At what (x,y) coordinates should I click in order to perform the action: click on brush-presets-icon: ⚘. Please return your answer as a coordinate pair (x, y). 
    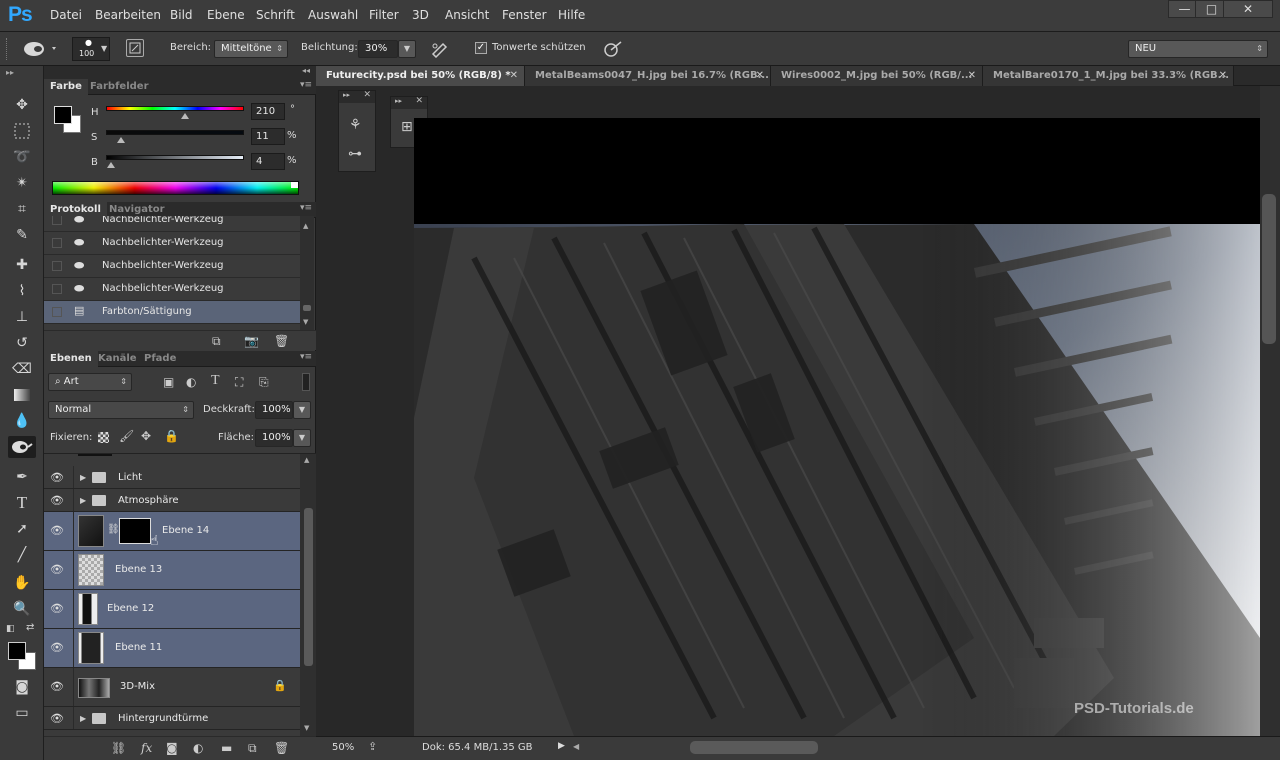
    Looking at the image, I should click on (355, 125).